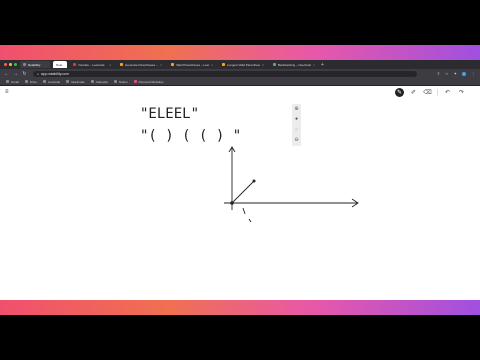 This screenshot has width=480, height=360. What do you see at coordinates (254, 181) in the screenshot?
I see `end-point` at bounding box center [254, 181].